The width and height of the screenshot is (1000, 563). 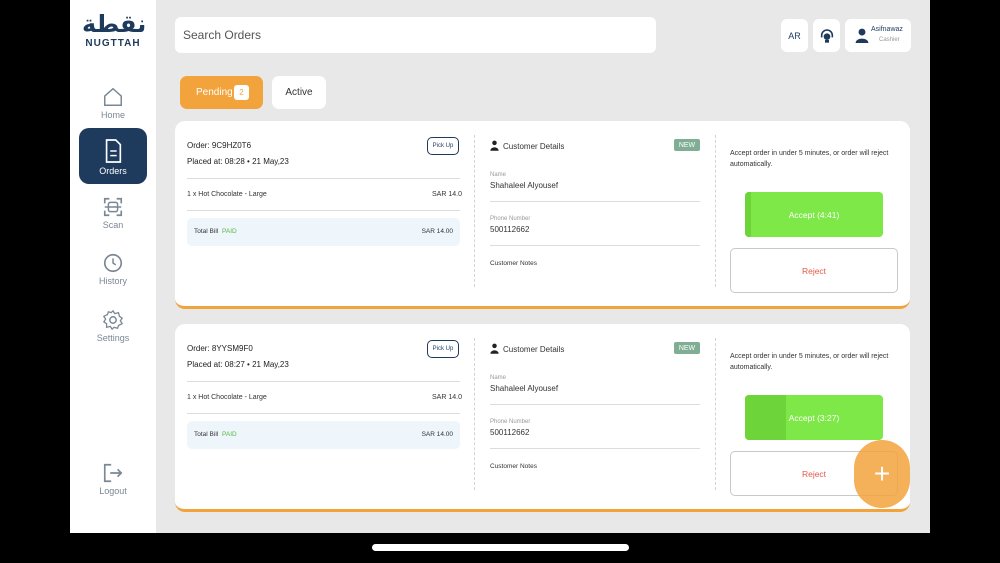 I want to click on brand-arabic: نقطة, so click(x=114, y=24).